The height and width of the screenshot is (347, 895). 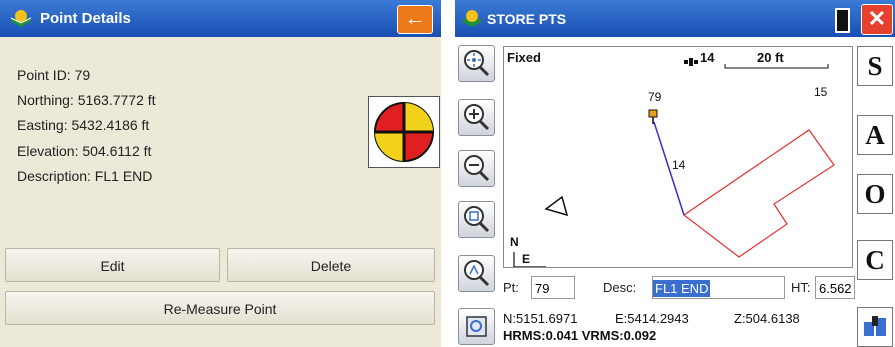 I want to click on point-label-15: 15, so click(x=821, y=92).